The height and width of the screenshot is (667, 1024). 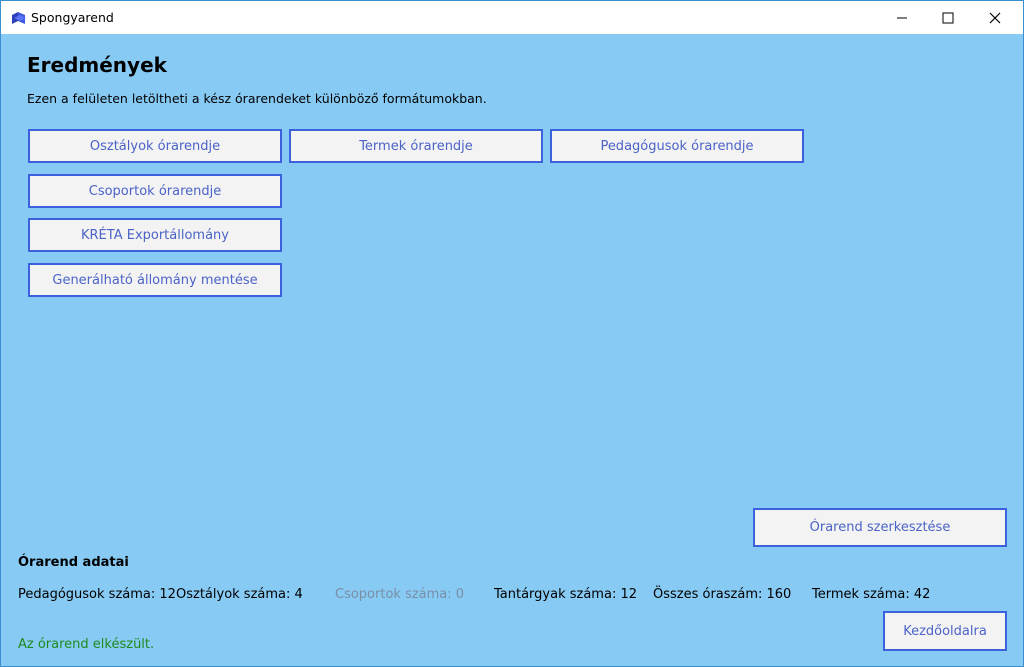 I want to click on orarend-szerkesztese-button: Órarend szerkesztése, so click(x=880, y=527).